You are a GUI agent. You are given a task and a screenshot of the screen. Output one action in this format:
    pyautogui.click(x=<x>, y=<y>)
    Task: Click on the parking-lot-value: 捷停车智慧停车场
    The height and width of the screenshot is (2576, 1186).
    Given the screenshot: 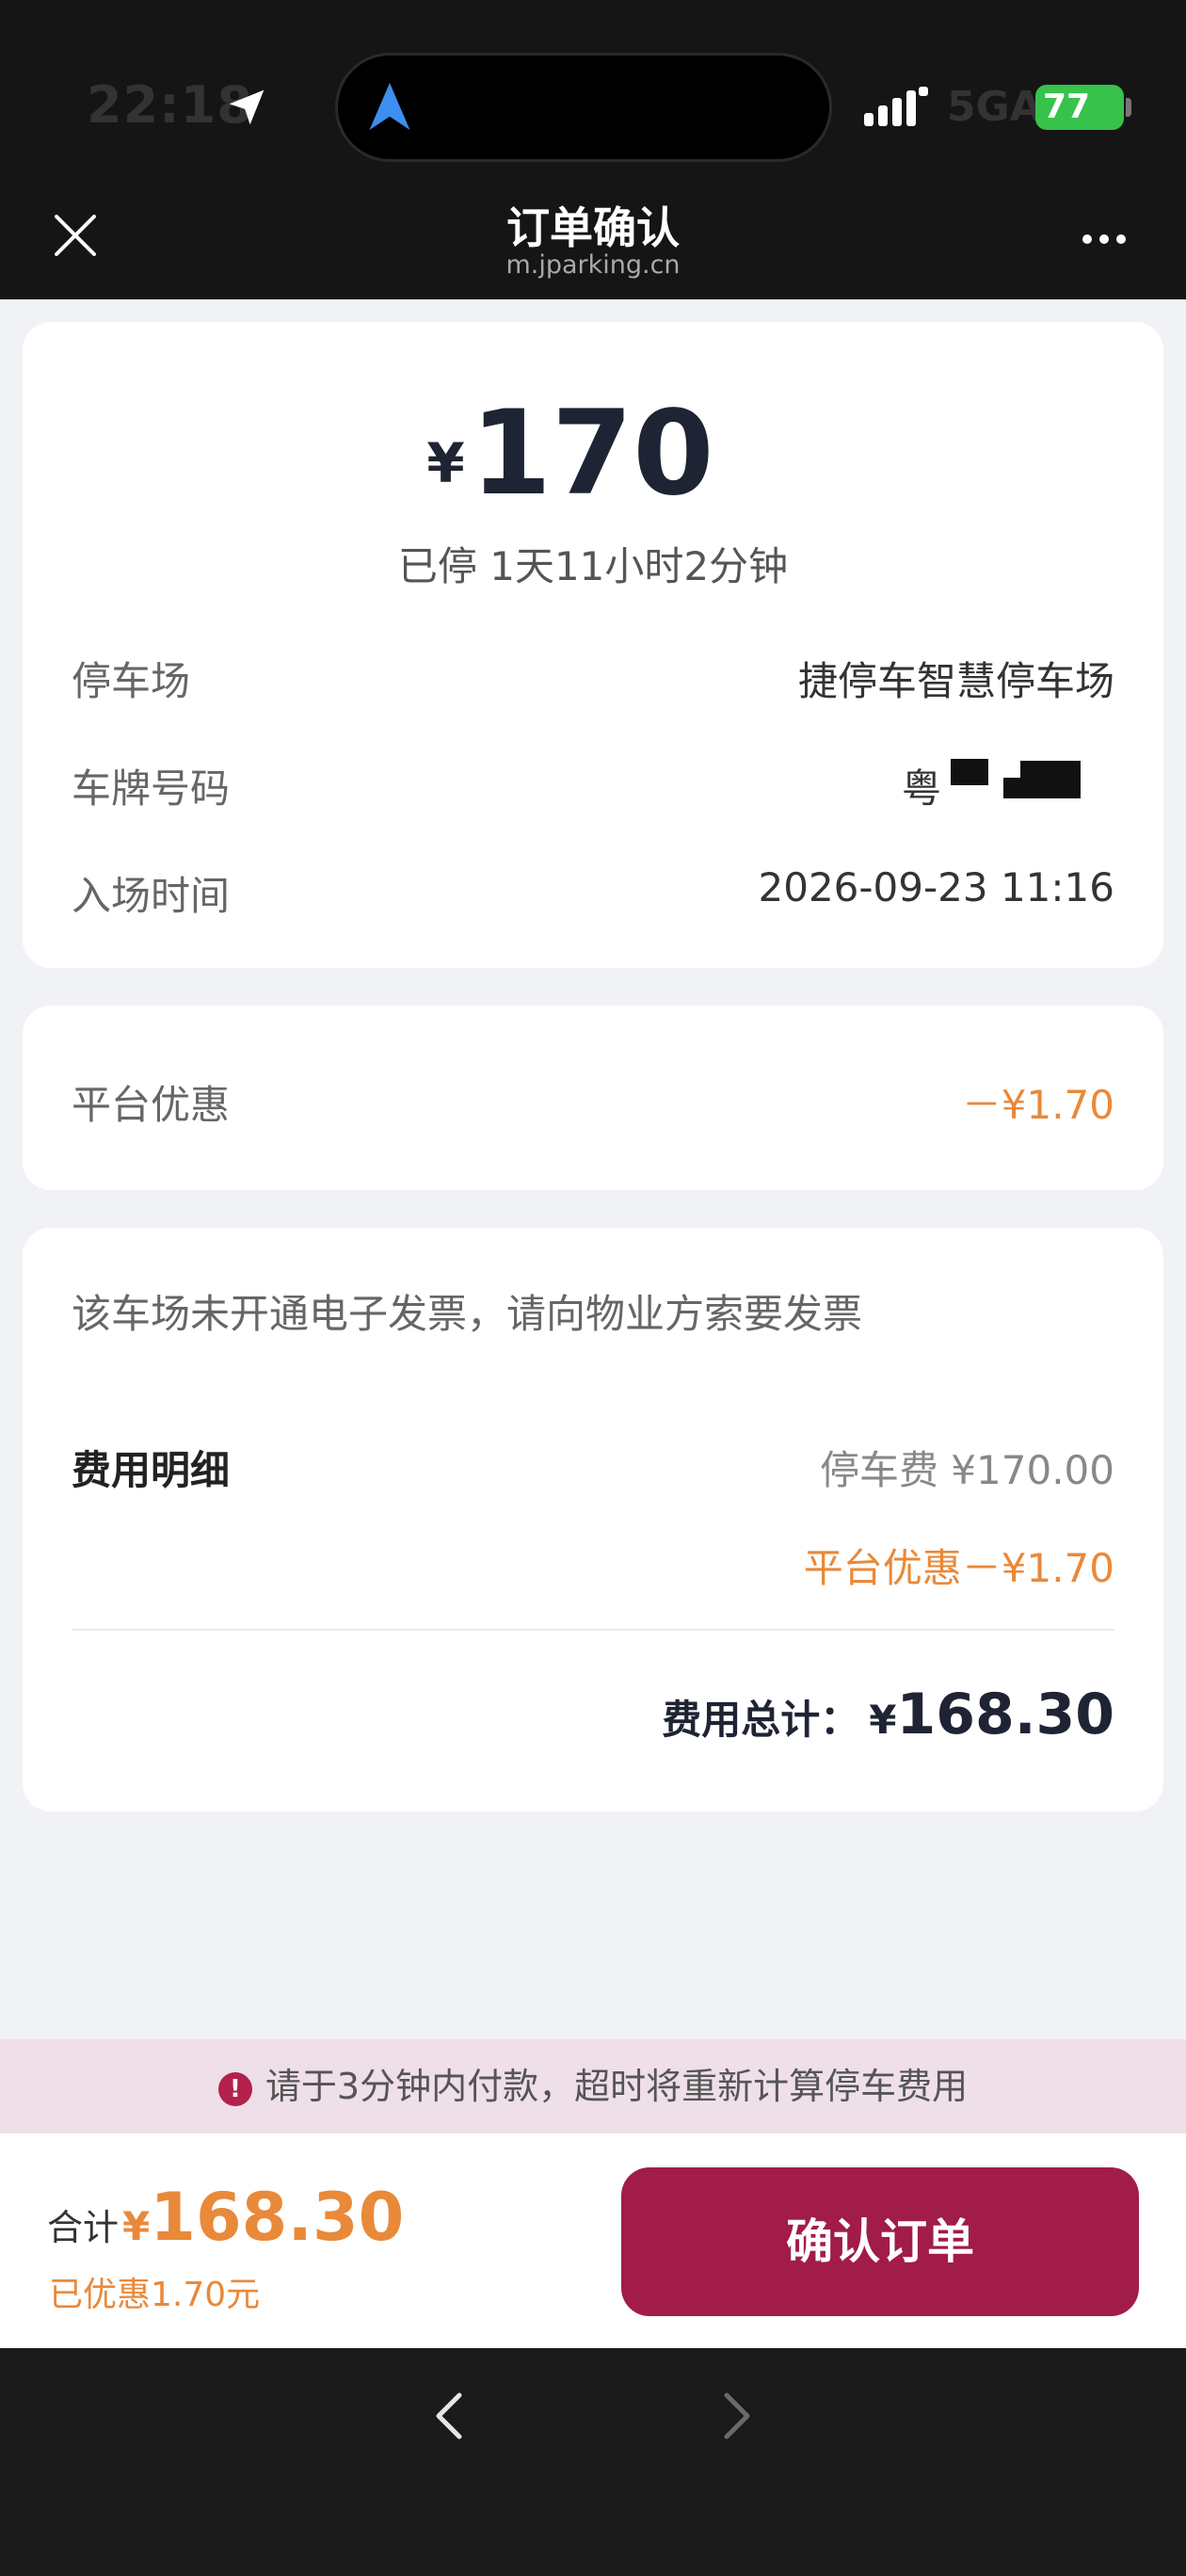 What is the action you would take?
    pyautogui.click(x=955, y=681)
    